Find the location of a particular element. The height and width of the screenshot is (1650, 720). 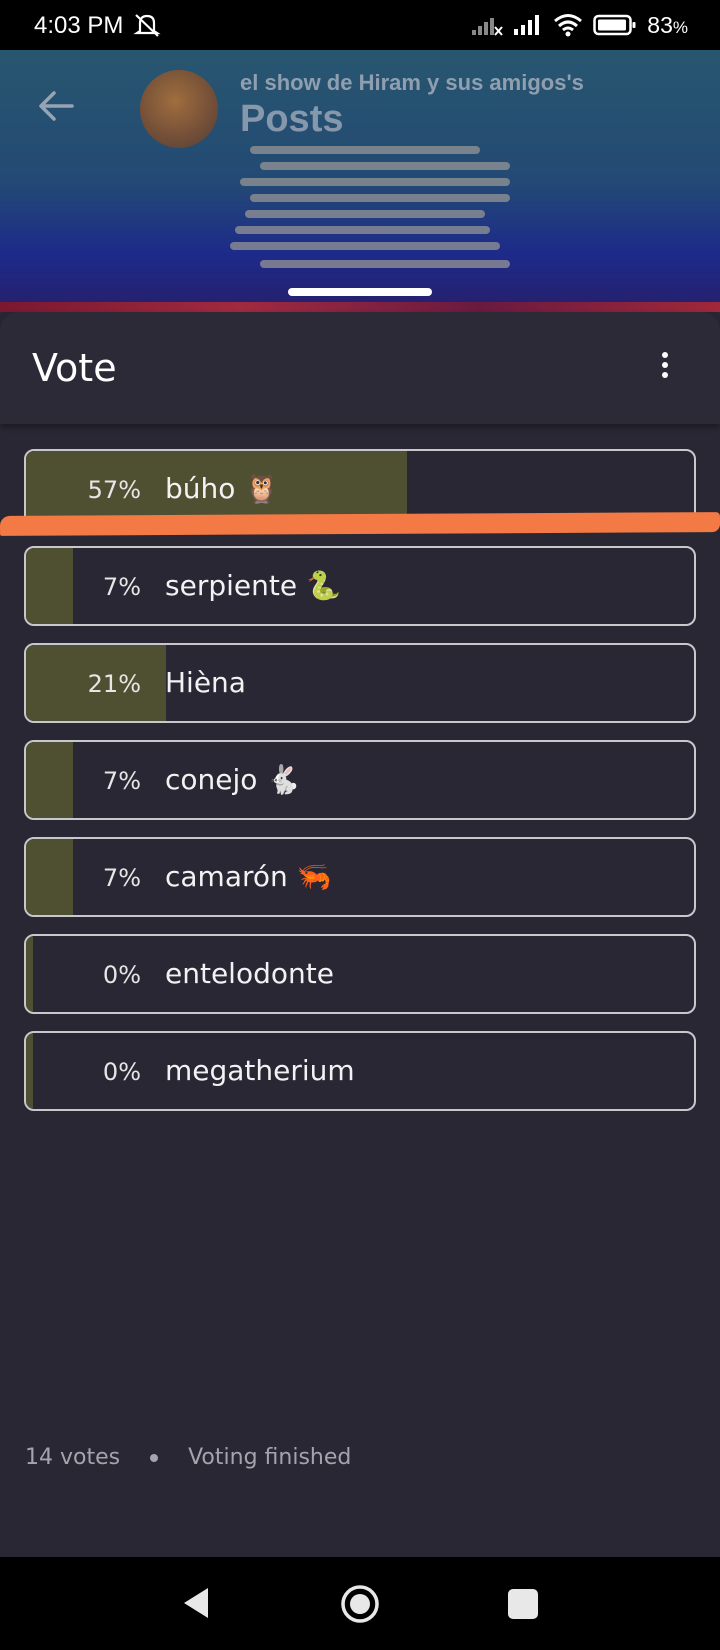

server-name: el show de Hiram y sus amigos's is located at coordinates (412, 82).